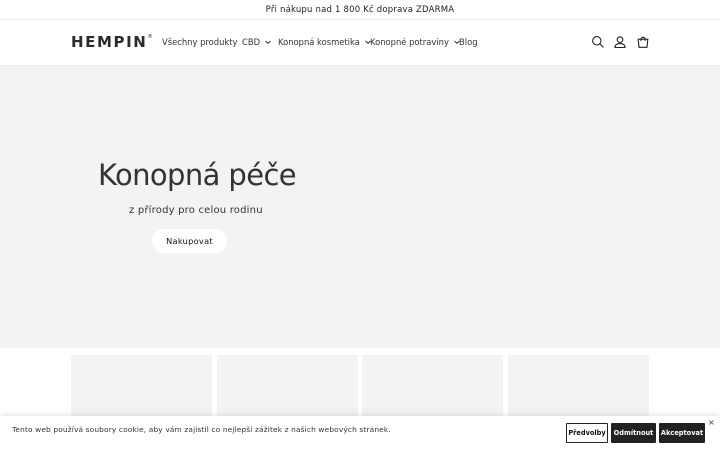 The width and height of the screenshot is (720, 450). What do you see at coordinates (598, 42) in the screenshot?
I see `search-icon` at bounding box center [598, 42].